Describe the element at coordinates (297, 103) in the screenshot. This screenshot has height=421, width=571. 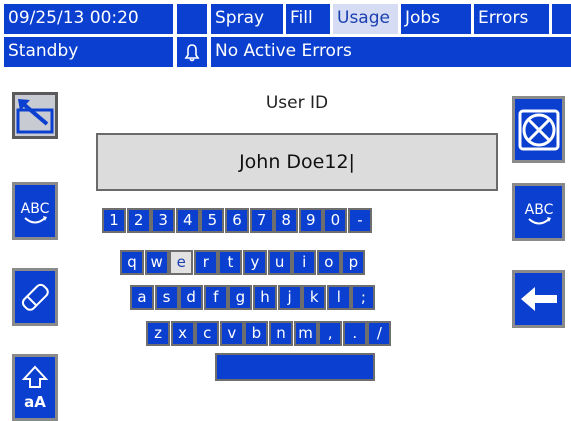
I see `field-label: User ID` at that location.